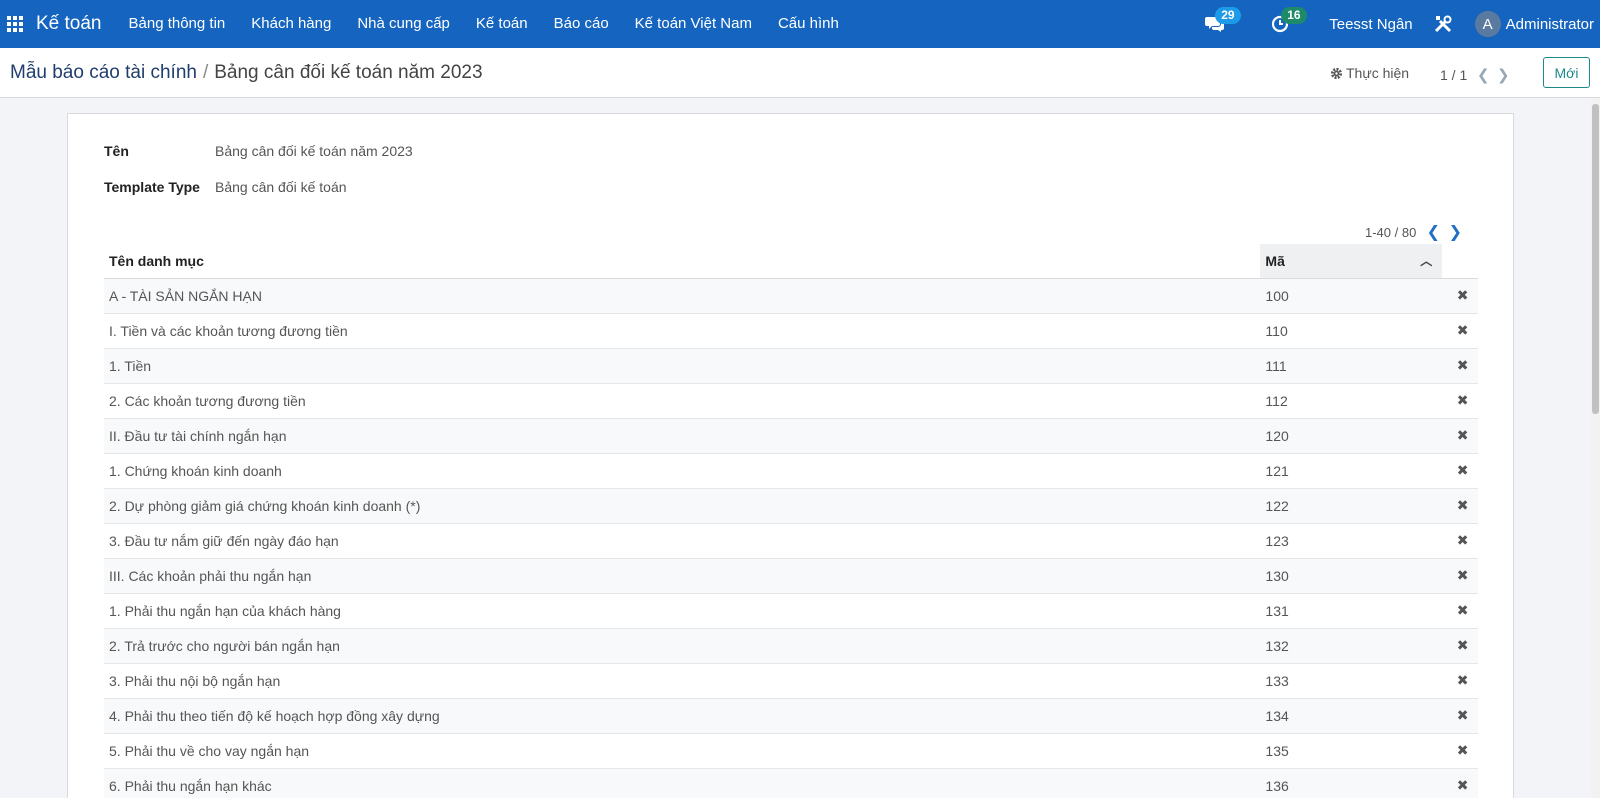  Describe the element at coordinates (1378, 73) in the screenshot. I see `action-menu-label: Thực hiện` at that location.